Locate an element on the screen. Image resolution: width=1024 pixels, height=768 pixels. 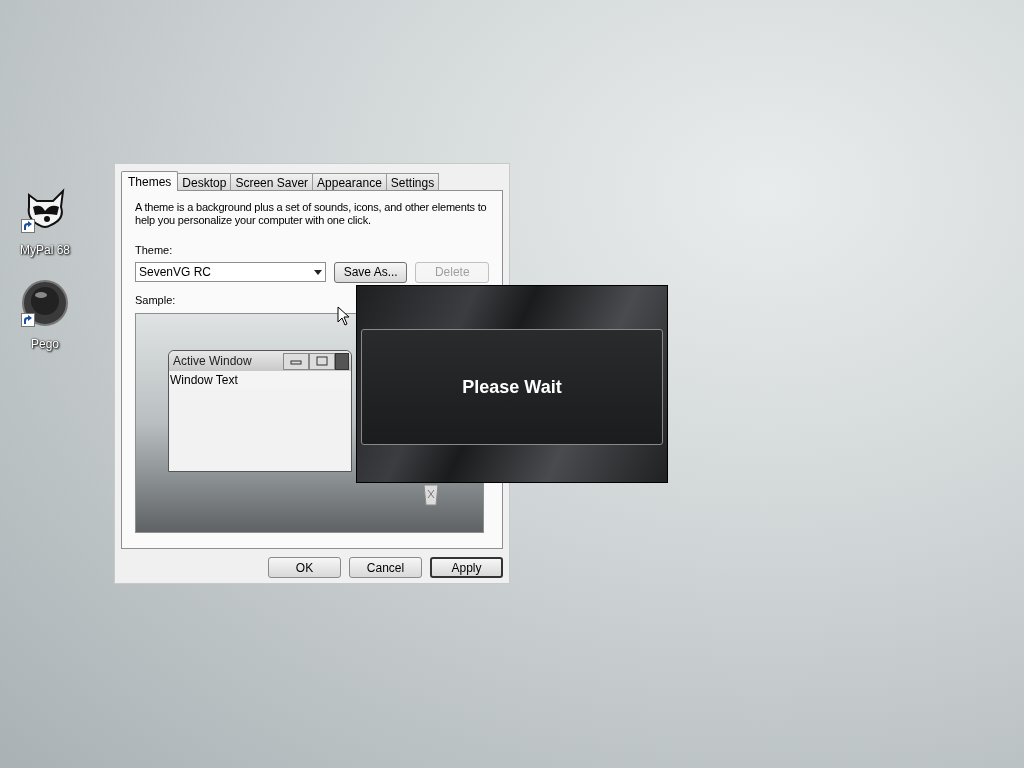
theme-dropdown: SevenVG RC is located at coordinates (230, 272).